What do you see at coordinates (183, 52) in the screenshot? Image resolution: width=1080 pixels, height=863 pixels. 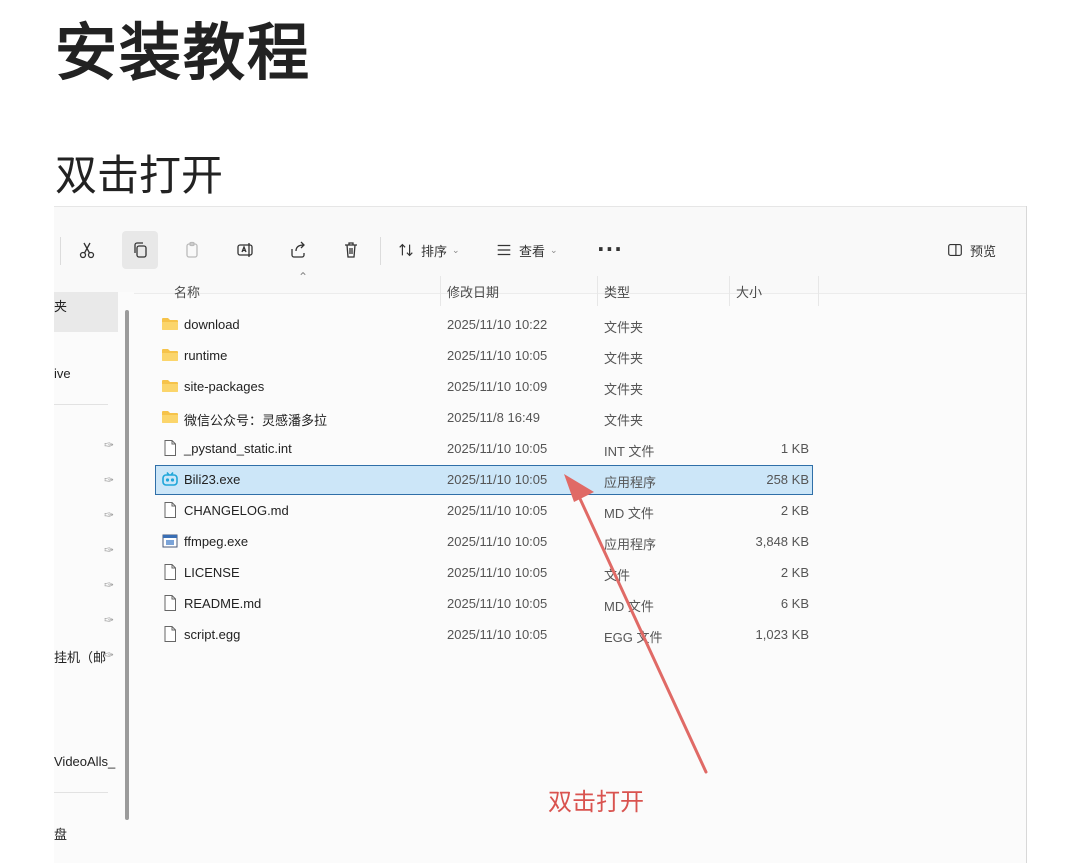 I see `page-title: 安装教程` at bounding box center [183, 52].